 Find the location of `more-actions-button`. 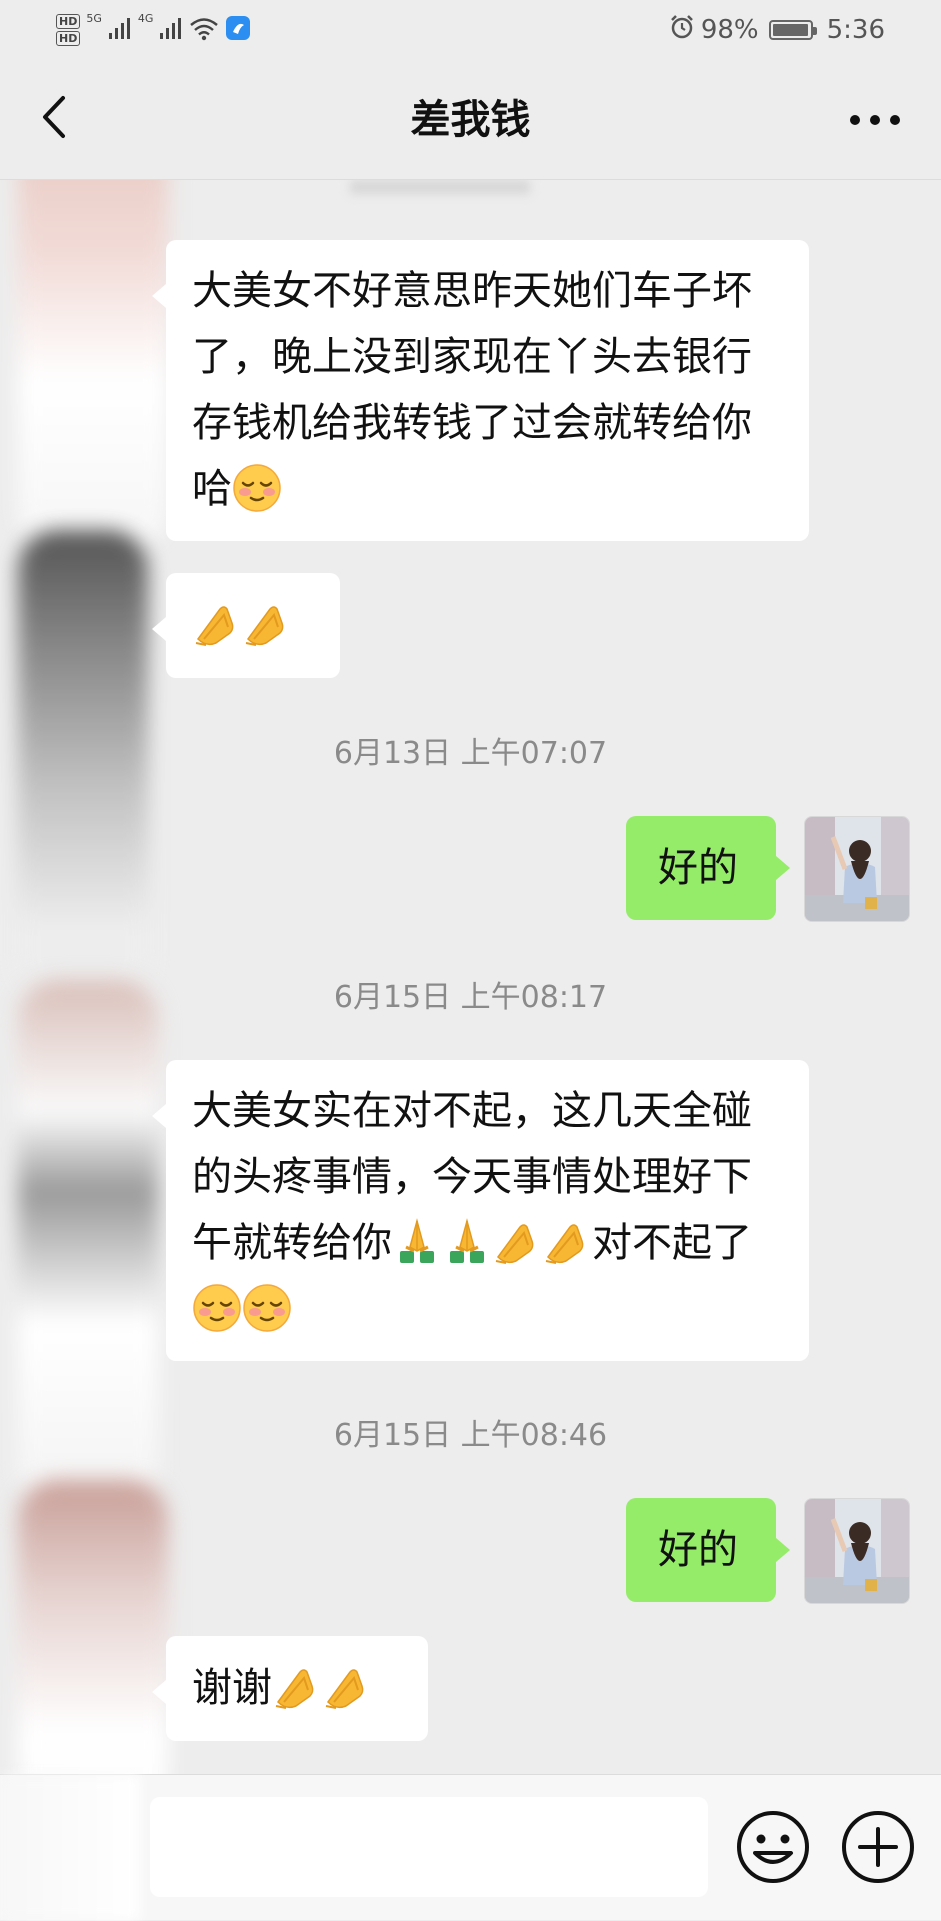

more-actions-button is located at coordinates (878, 1847).